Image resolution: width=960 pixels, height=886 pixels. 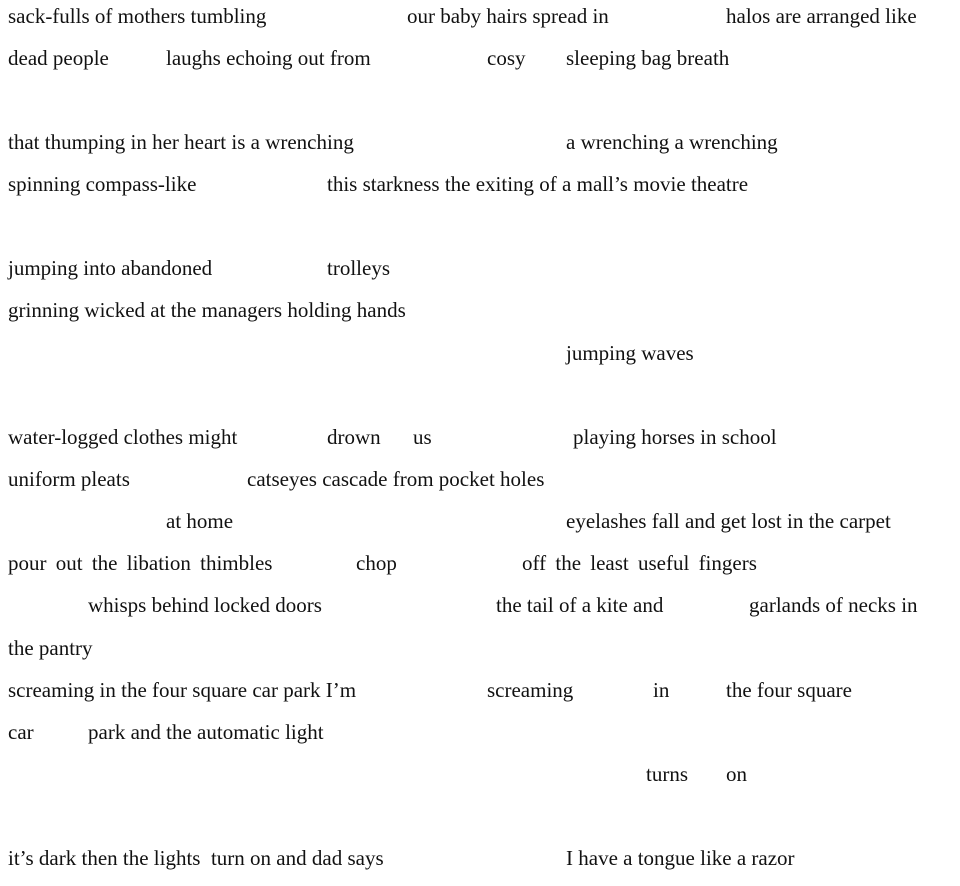 What do you see at coordinates (833, 605) in the screenshot?
I see `poem-fragment: garlands of necks in` at bounding box center [833, 605].